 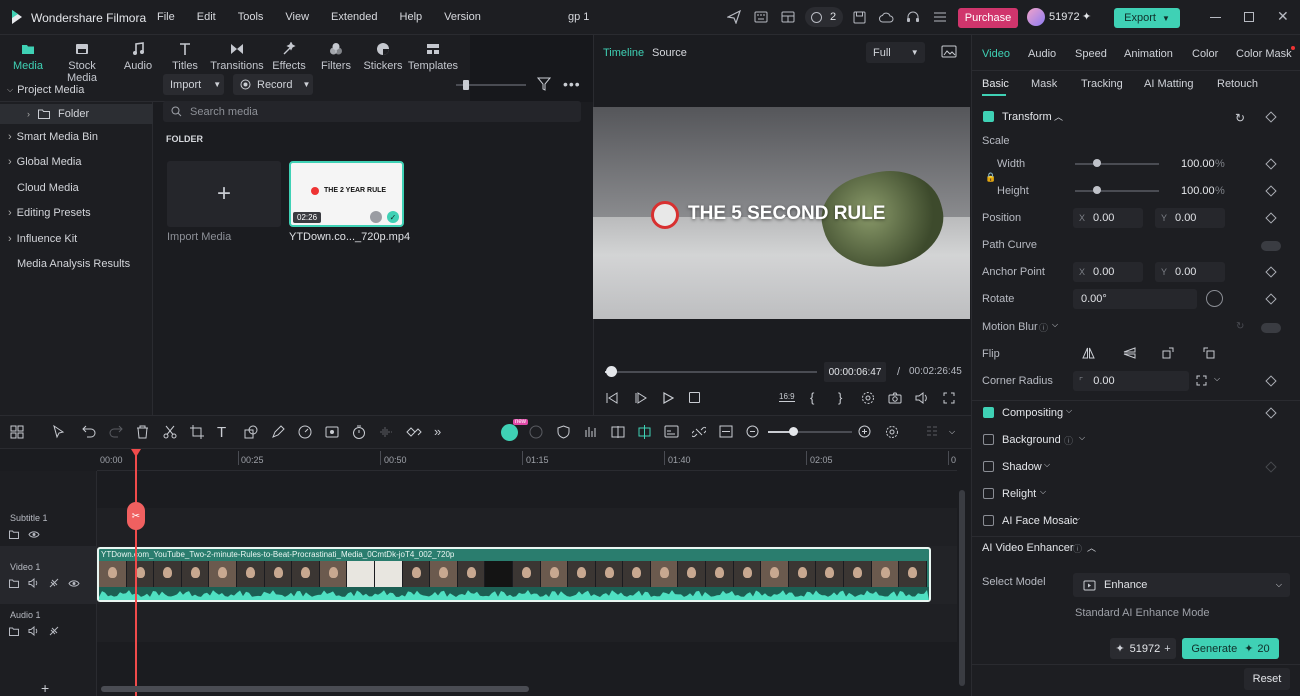 I want to click on shield-icon, so click(x=563, y=432).